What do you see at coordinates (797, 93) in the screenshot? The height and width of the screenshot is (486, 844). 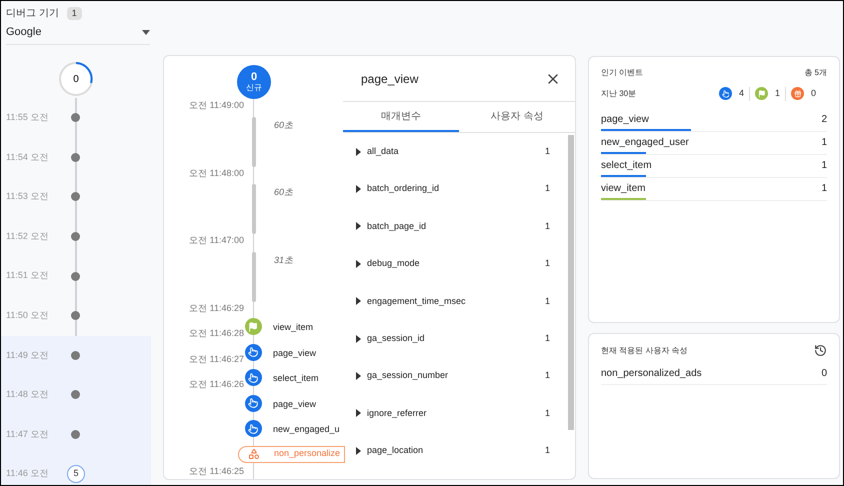 I see `gift-icon` at bounding box center [797, 93].